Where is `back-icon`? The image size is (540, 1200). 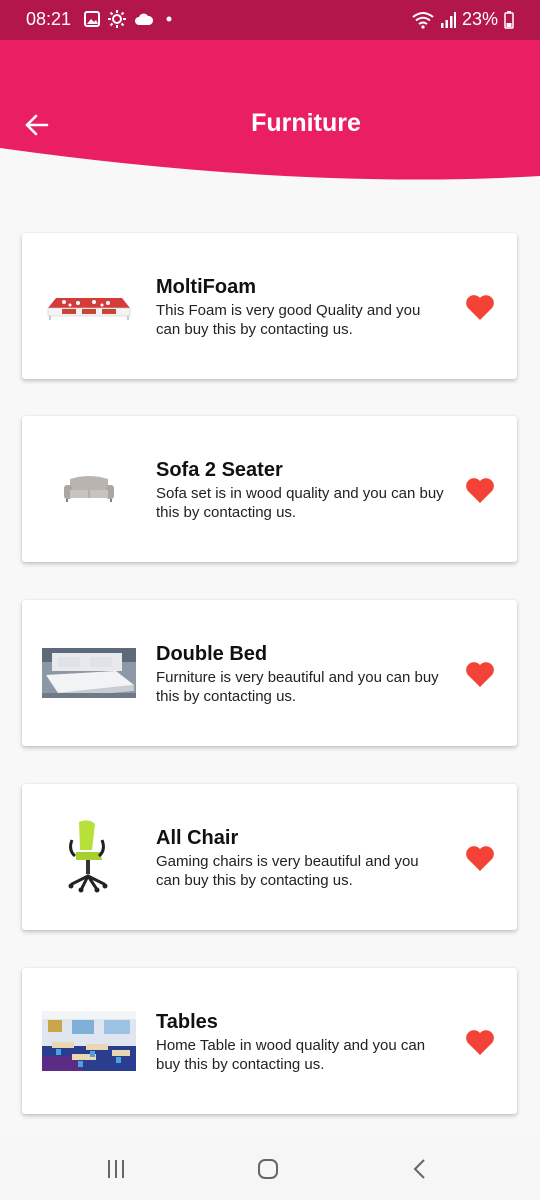 back-icon is located at coordinates (419, 1169).